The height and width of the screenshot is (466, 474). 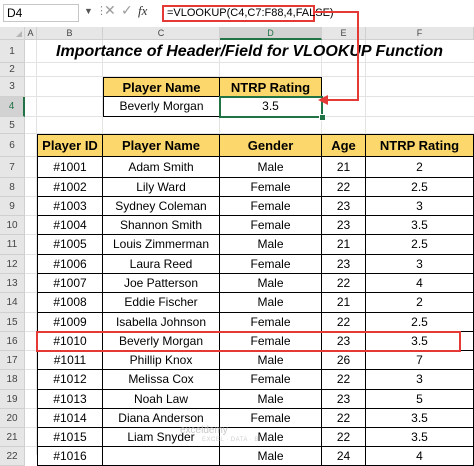 What do you see at coordinates (12, 125) in the screenshot?
I see `row-header-5: 5` at bounding box center [12, 125].